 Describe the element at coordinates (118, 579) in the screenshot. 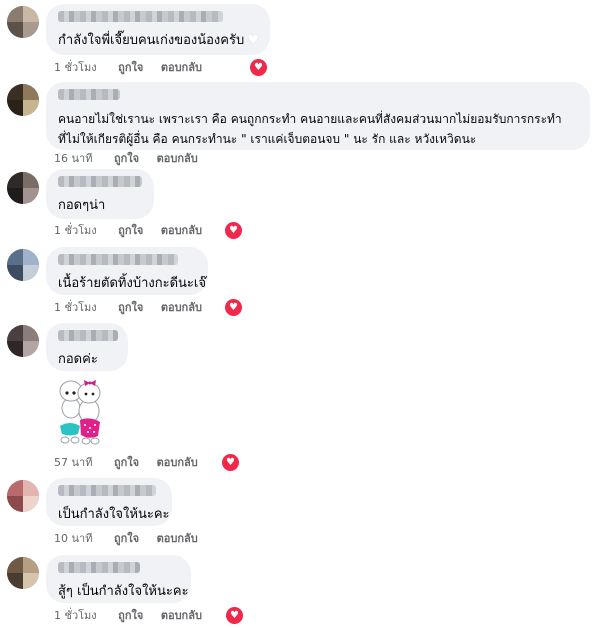

I see `comment-bubble: สู้ๆ เป็นกำลังใจให้นะคะ` at that location.